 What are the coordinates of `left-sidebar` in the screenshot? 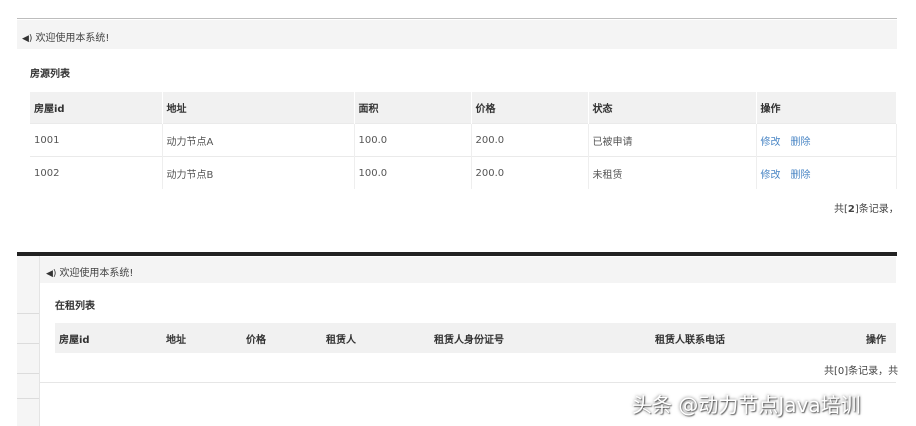 It's located at (28, 341).